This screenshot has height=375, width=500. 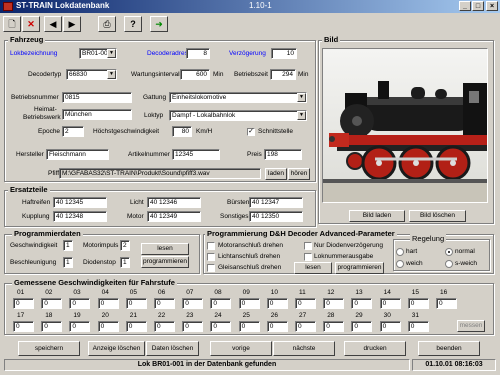 I want to click on betrieb-unit: Min, so click(x=303, y=74).